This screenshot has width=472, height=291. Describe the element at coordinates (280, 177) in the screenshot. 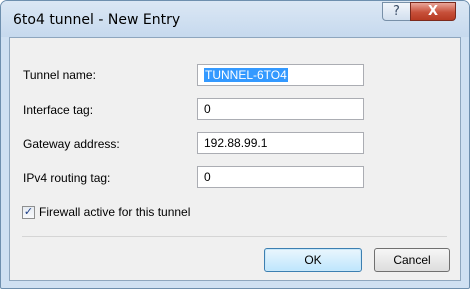

I see `ipv4-routing-tag-input: 0` at that location.